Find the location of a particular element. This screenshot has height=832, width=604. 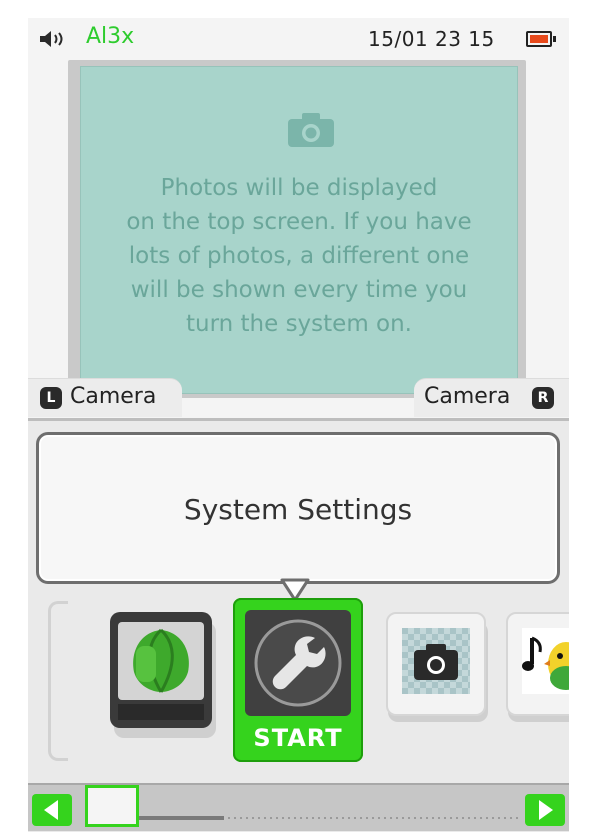

left-camera-label: Camera is located at coordinates (113, 396).